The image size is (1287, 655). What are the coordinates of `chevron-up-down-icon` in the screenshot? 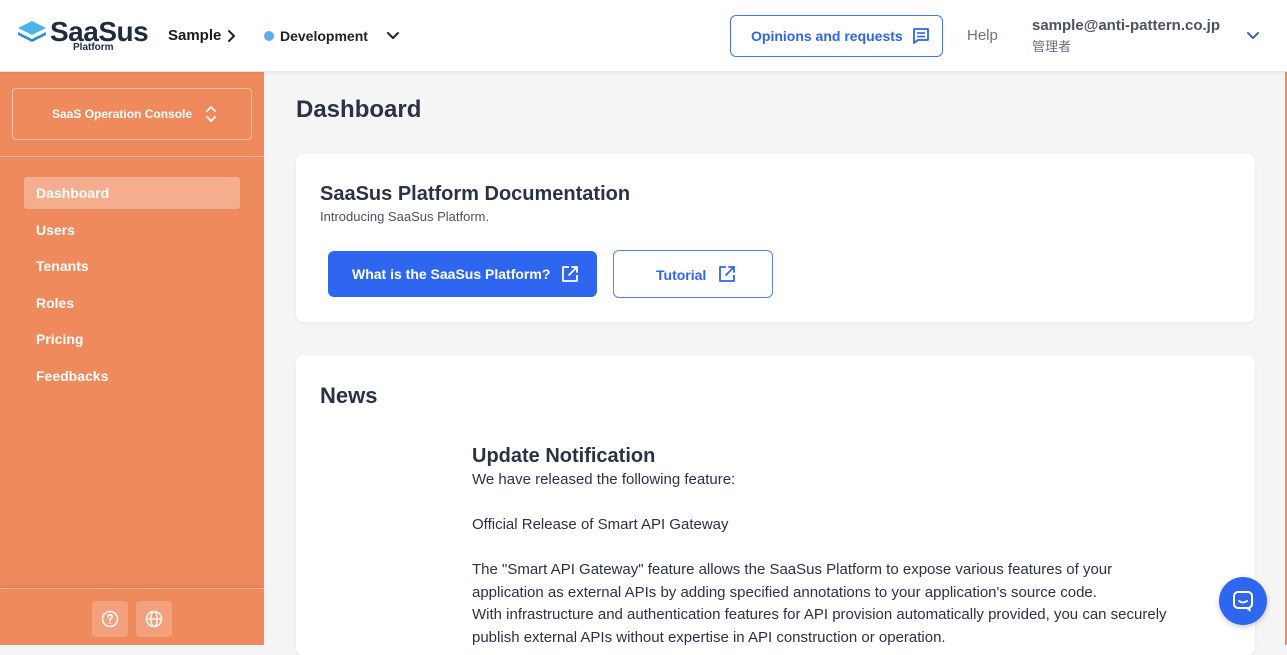 It's located at (211, 114).